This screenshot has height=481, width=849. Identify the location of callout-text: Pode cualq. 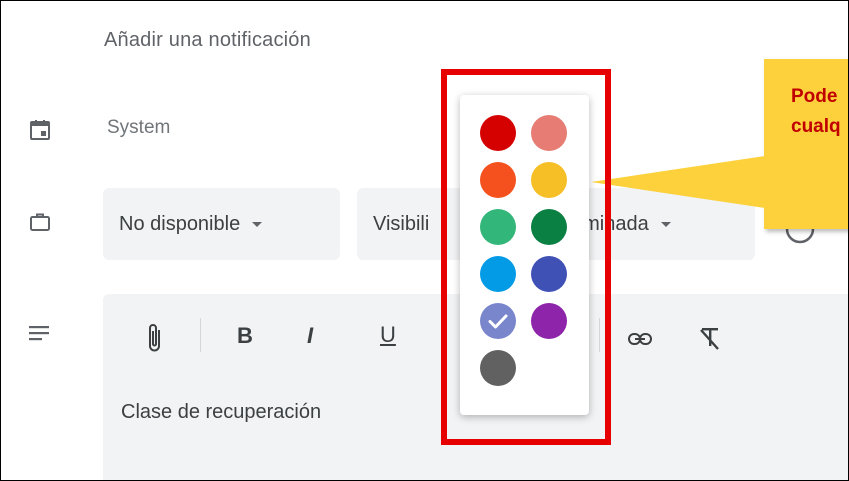
(816, 112).